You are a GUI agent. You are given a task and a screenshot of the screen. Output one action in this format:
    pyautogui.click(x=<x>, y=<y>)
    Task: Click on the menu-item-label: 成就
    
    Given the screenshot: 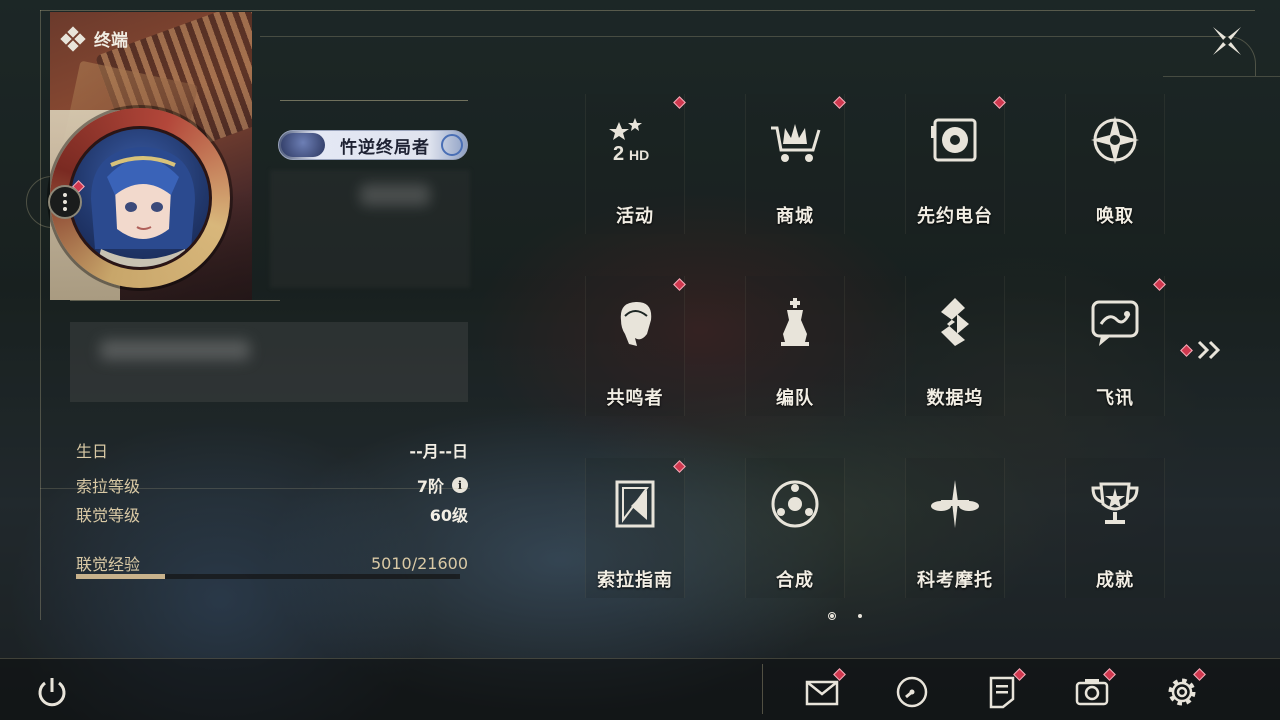 What is the action you would take?
    pyautogui.click(x=1115, y=580)
    